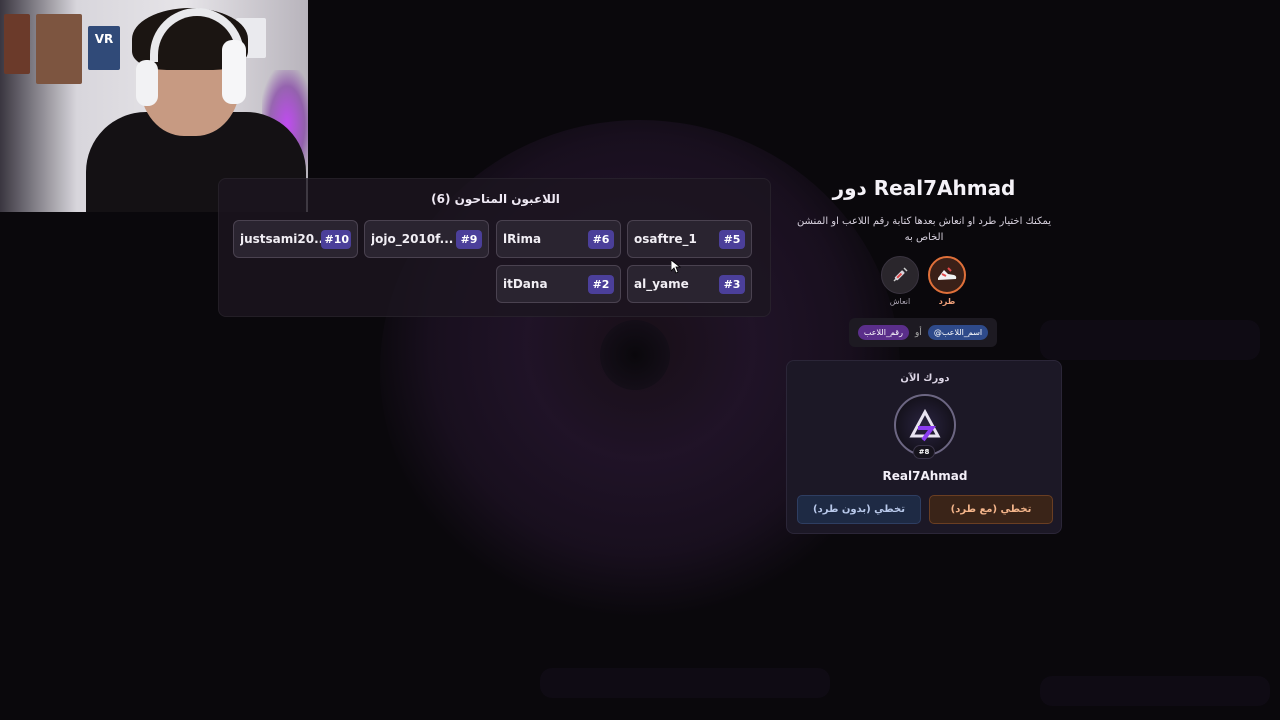  I want to click on player-card: itDana #2, so click(558, 284).